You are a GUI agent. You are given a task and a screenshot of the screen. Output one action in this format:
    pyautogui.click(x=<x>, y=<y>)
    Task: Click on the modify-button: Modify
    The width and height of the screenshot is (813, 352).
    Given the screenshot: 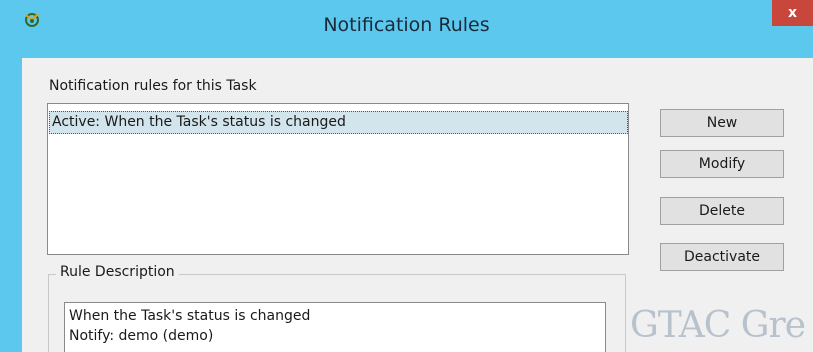 What is the action you would take?
    pyautogui.click(x=722, y=164)
    